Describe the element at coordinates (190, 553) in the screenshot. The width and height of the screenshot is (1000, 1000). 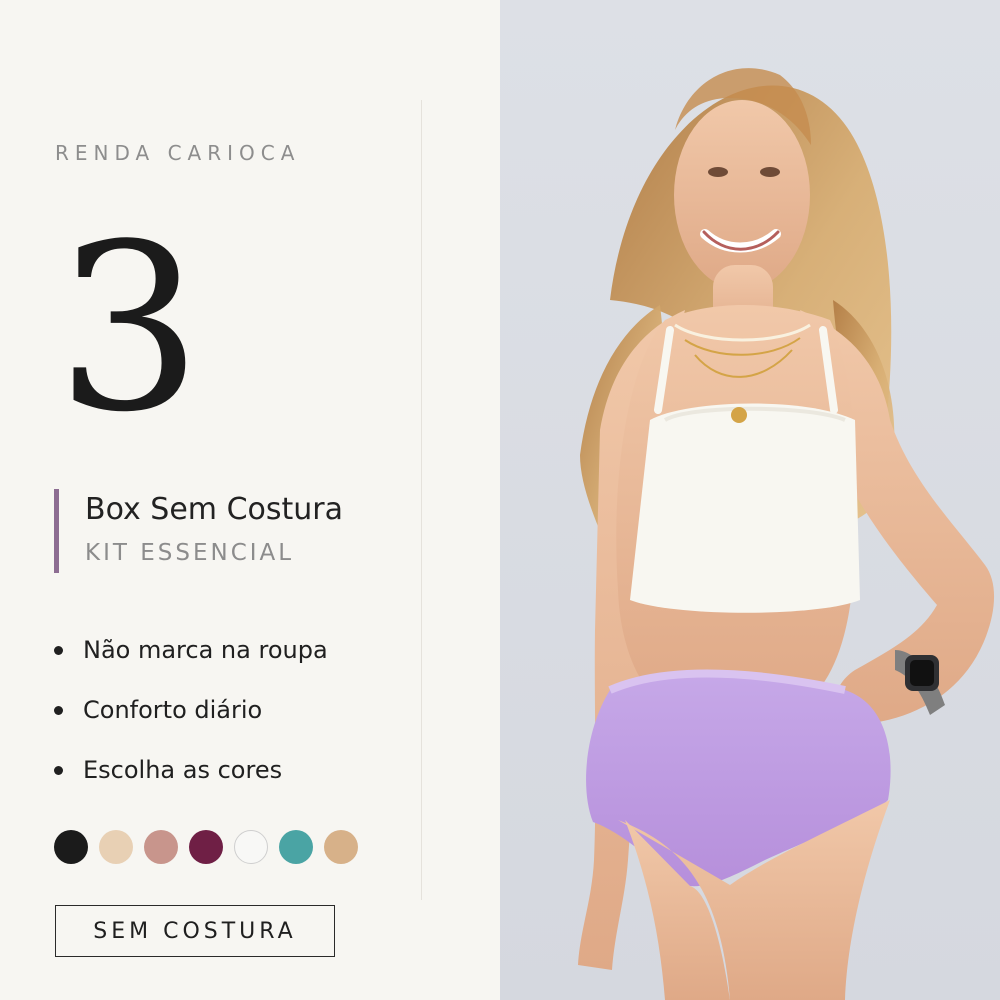
I see `product-subtitle: KIT ESSENCIAL` at that location.